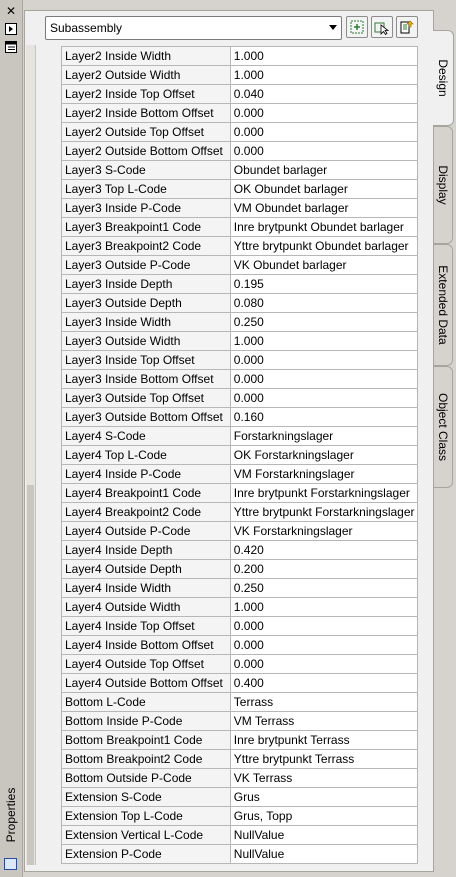 The height and width of the screenshot is (877, 456). I want to click on property-row: Layer4 Outside Bottom Offset 0.400, so click(240, 683).